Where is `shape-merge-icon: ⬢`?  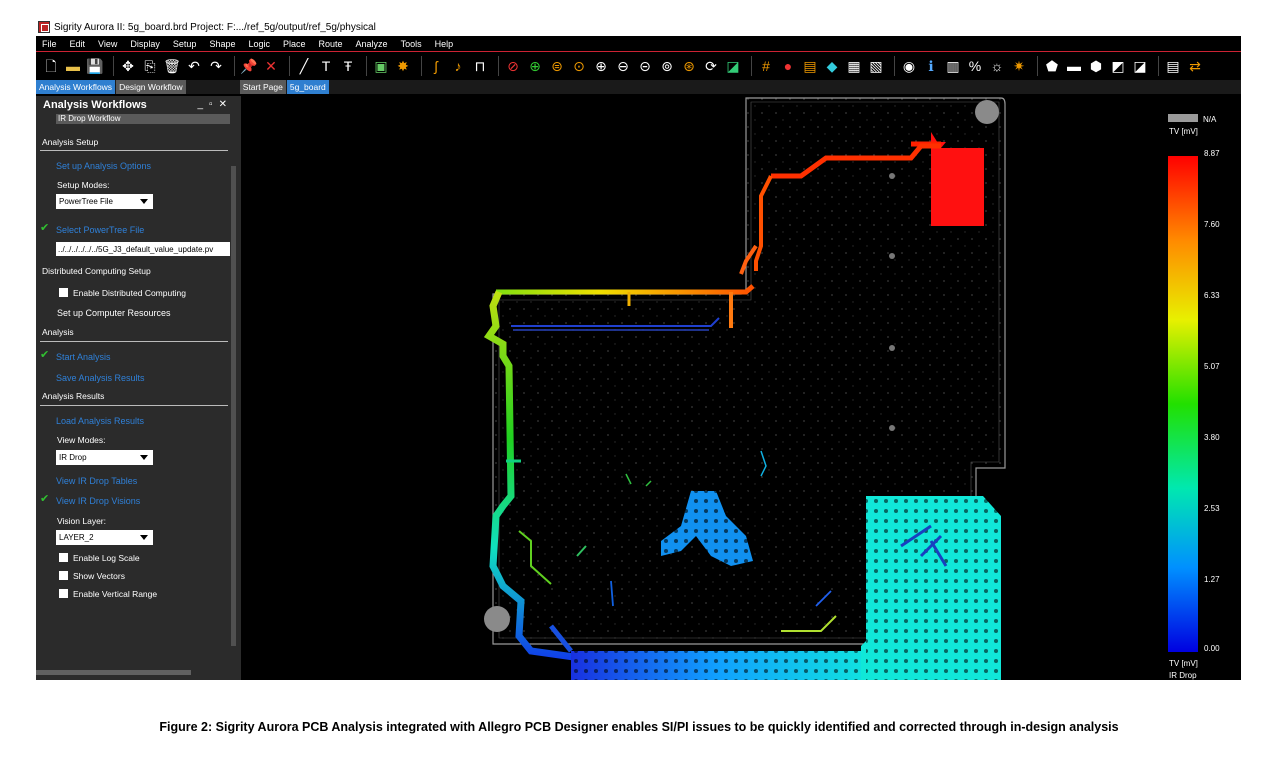 shape-merge-icon: ⬢ is located at coordinates (1096, 66).